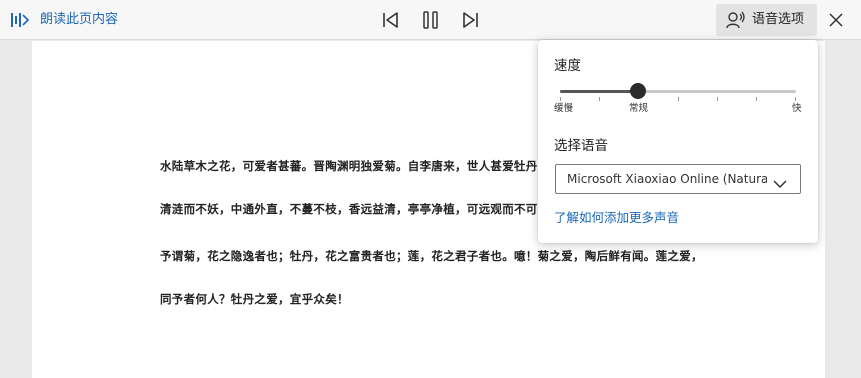  I want to click on paragraph: 水陆草木之花，可爱者甚蕃。晋陶渊明独爱菊。自李唐来，世人甚爱牡丹, so click(349, 166).